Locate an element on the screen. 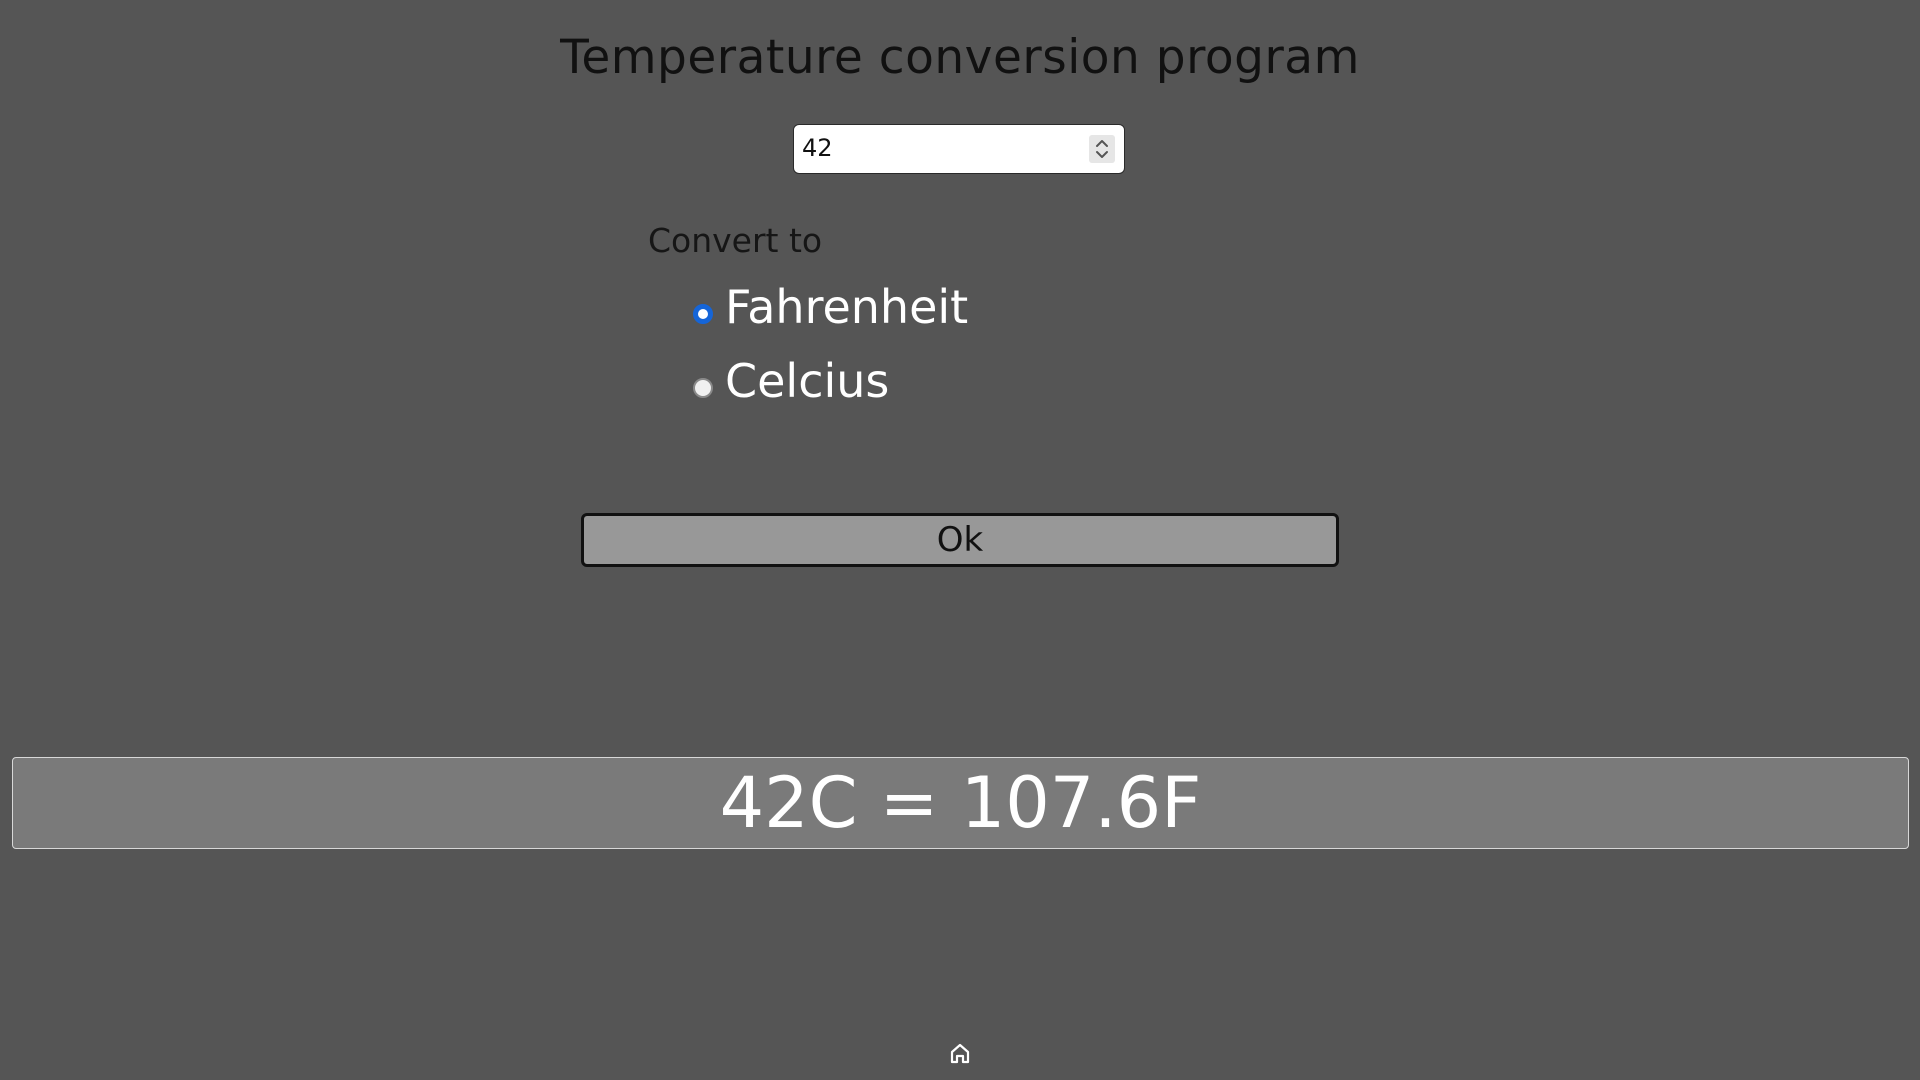  ok-button: Ok is located at coordinates (960, 540).